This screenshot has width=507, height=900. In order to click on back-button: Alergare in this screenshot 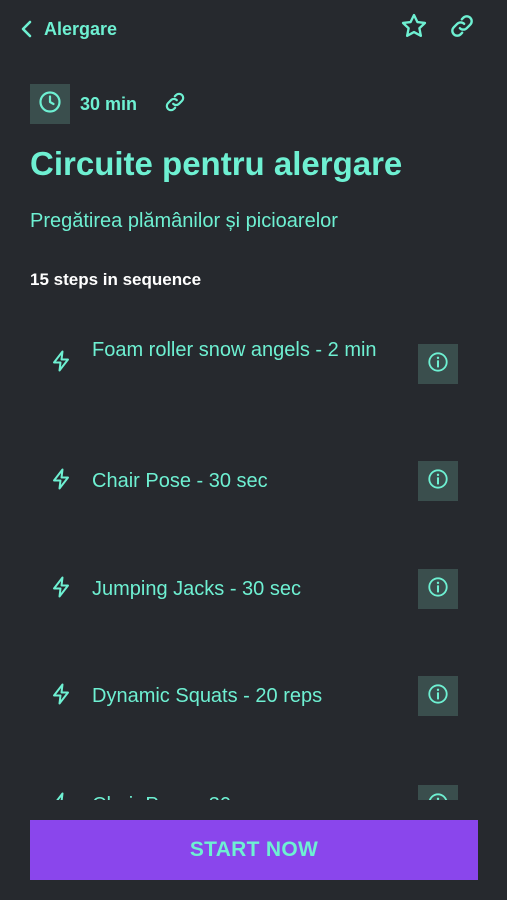, I will do `click(68, 29)`.